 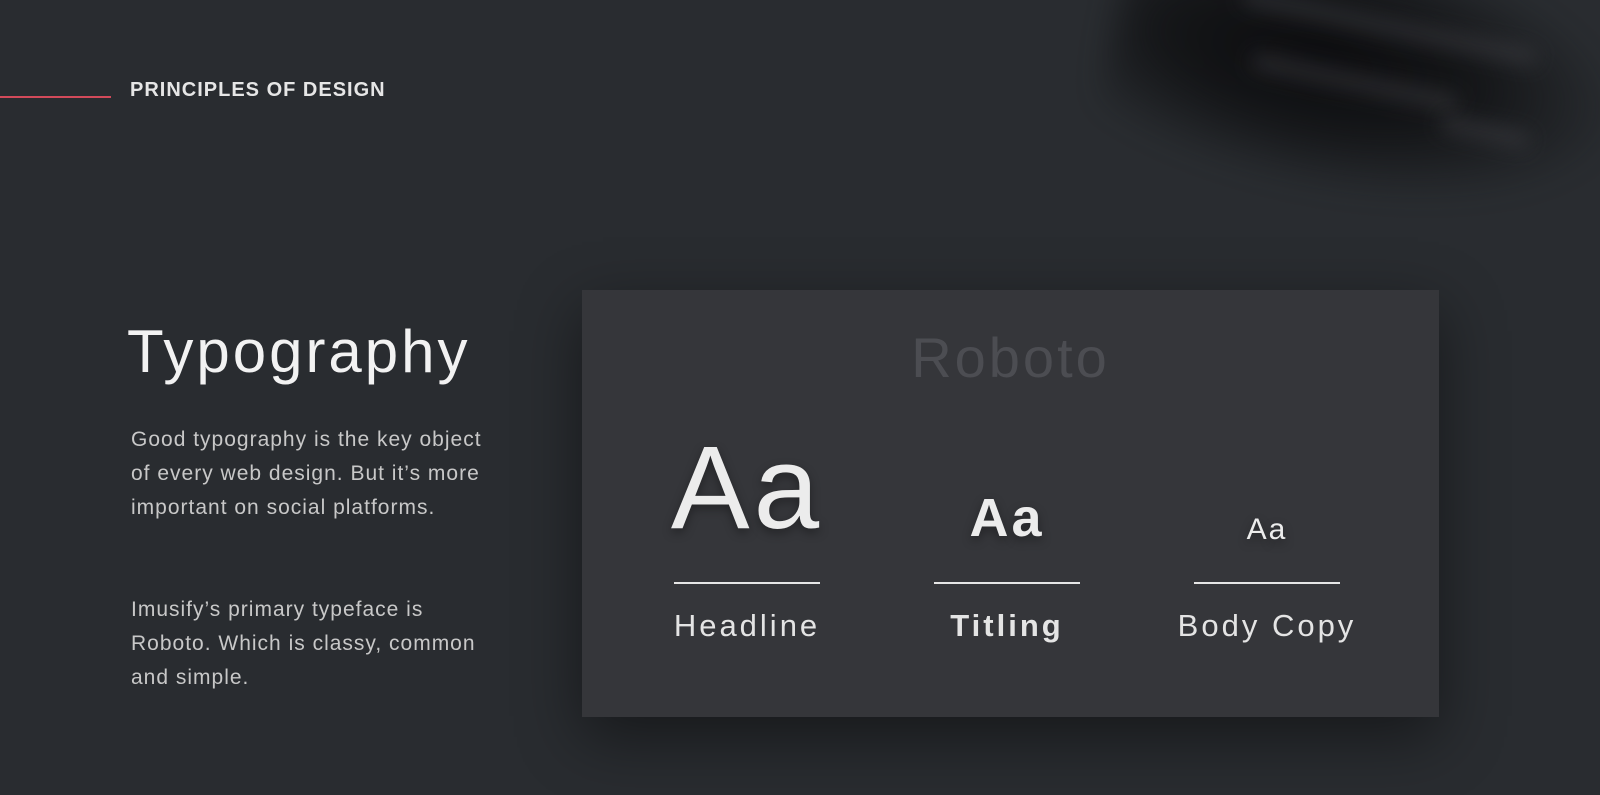 I want to click on specimen-label: Headline, so click(x=747, y=625).